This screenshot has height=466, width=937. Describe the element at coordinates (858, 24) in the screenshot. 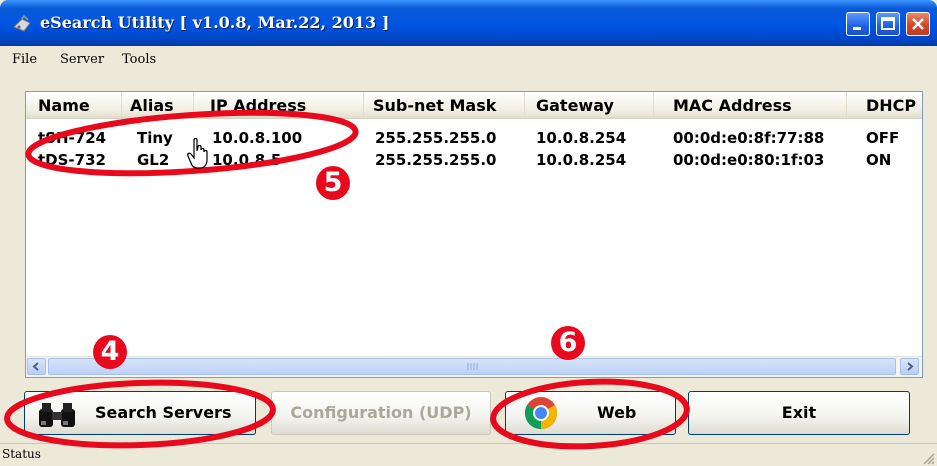

I see `minimize-button` at that location.